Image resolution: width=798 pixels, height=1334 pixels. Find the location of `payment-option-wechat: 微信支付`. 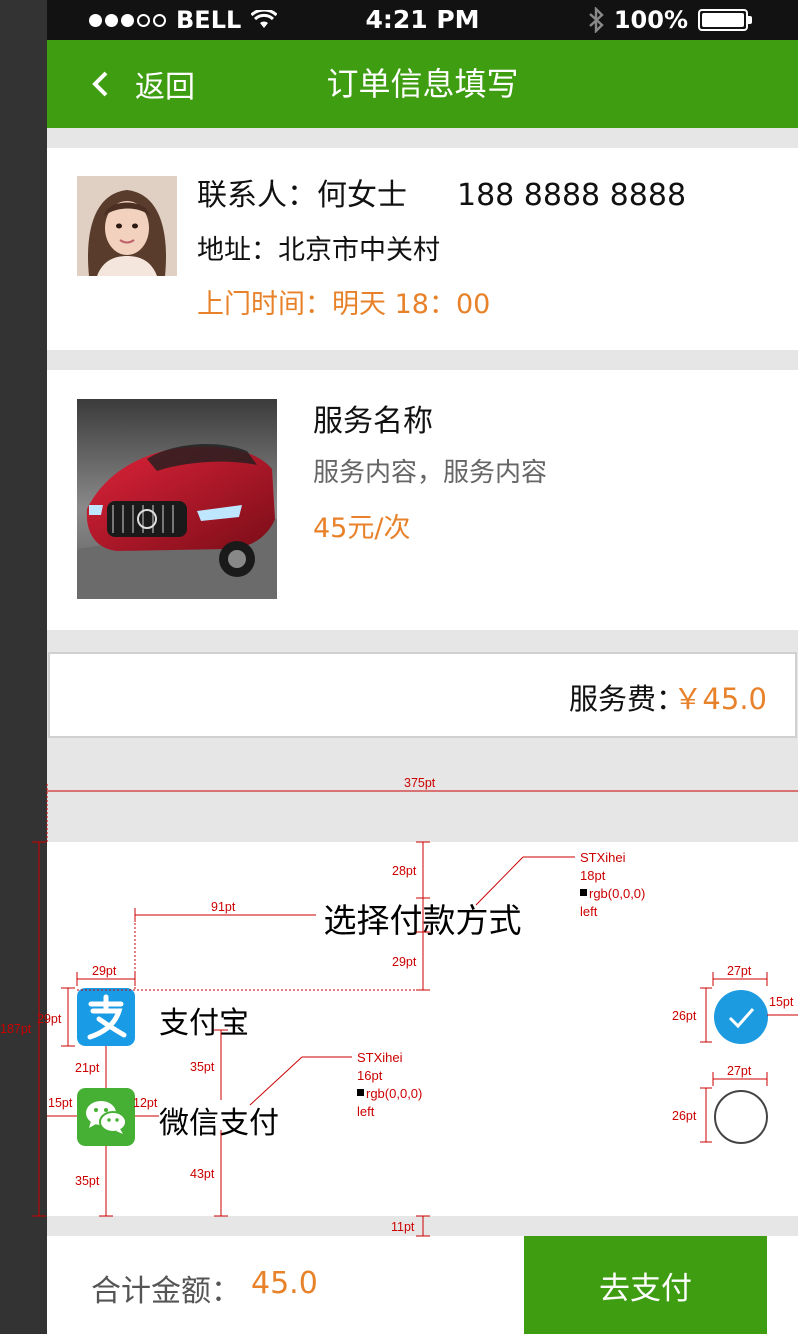

payment-option-wechat: 微信支付 is located at coordinates (422, 1117).